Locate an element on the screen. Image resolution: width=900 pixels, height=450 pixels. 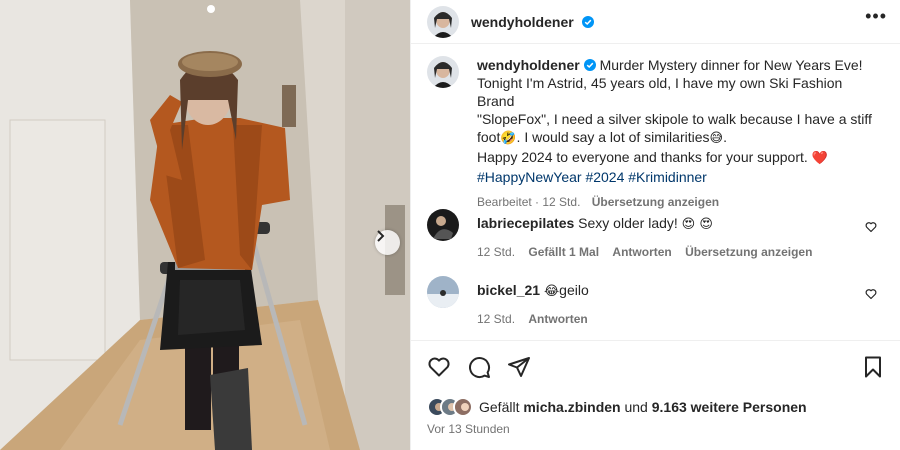
comment-item: bickel_21 😂geilo 12 Std. Antworten is located at coordinates (657, 301).